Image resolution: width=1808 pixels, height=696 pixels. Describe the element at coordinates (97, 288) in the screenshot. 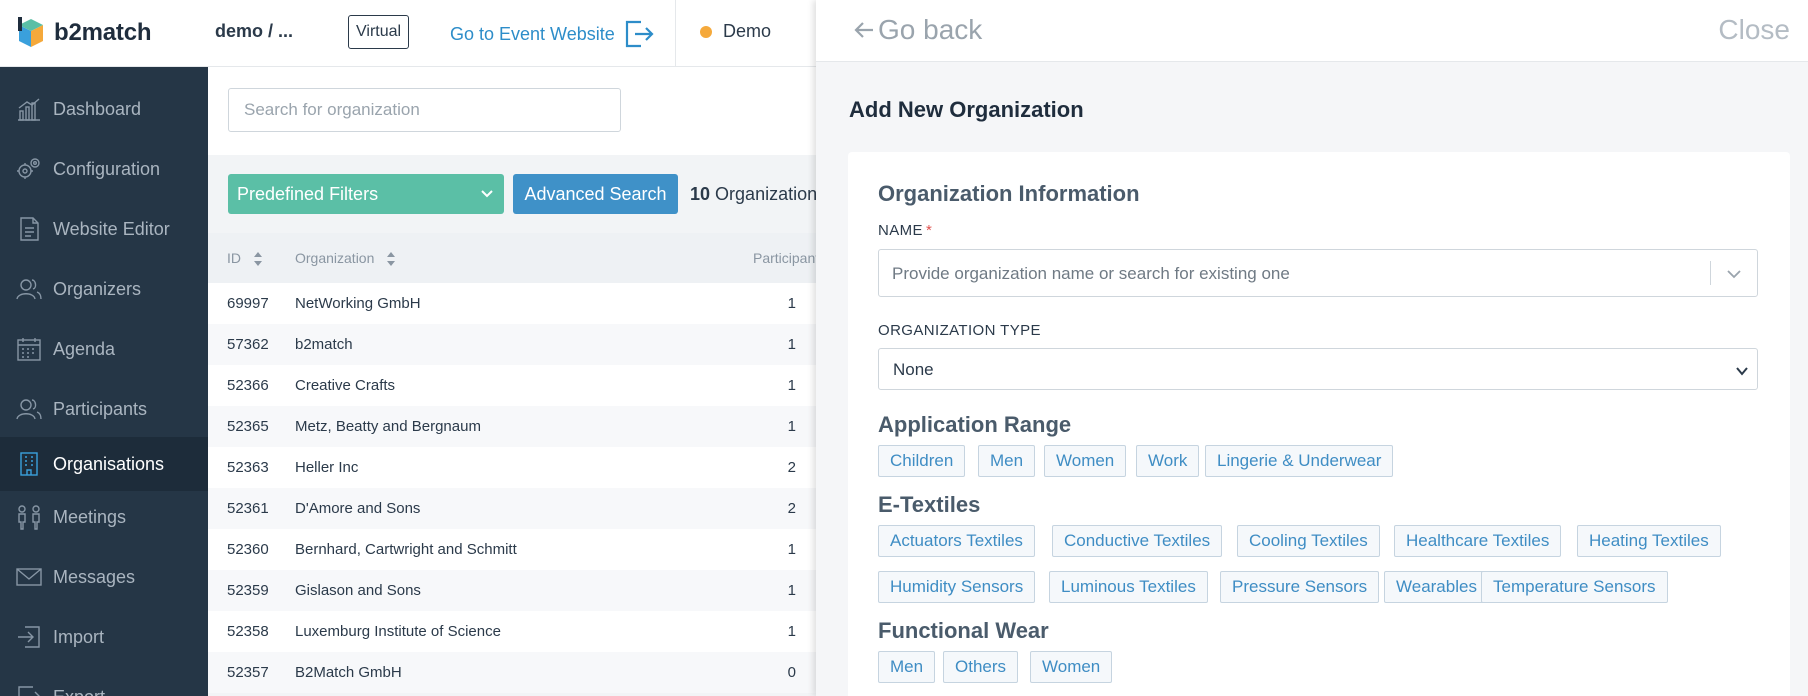

I see `sidebar-item-label: Organizers` at that location.